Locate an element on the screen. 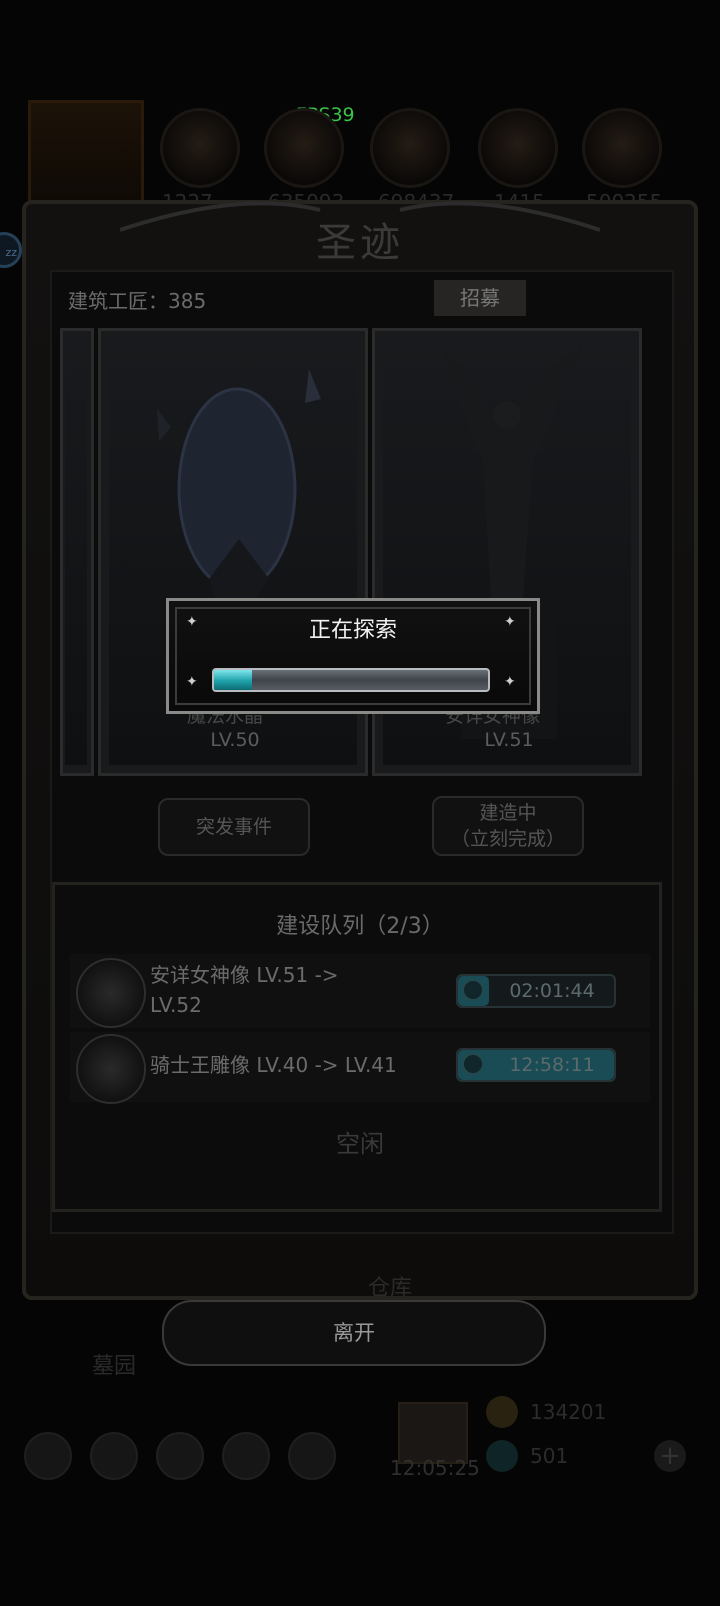 The height and width of the screenshot is (1606, 720). gem-icon is located at coordinates (502, 1456).